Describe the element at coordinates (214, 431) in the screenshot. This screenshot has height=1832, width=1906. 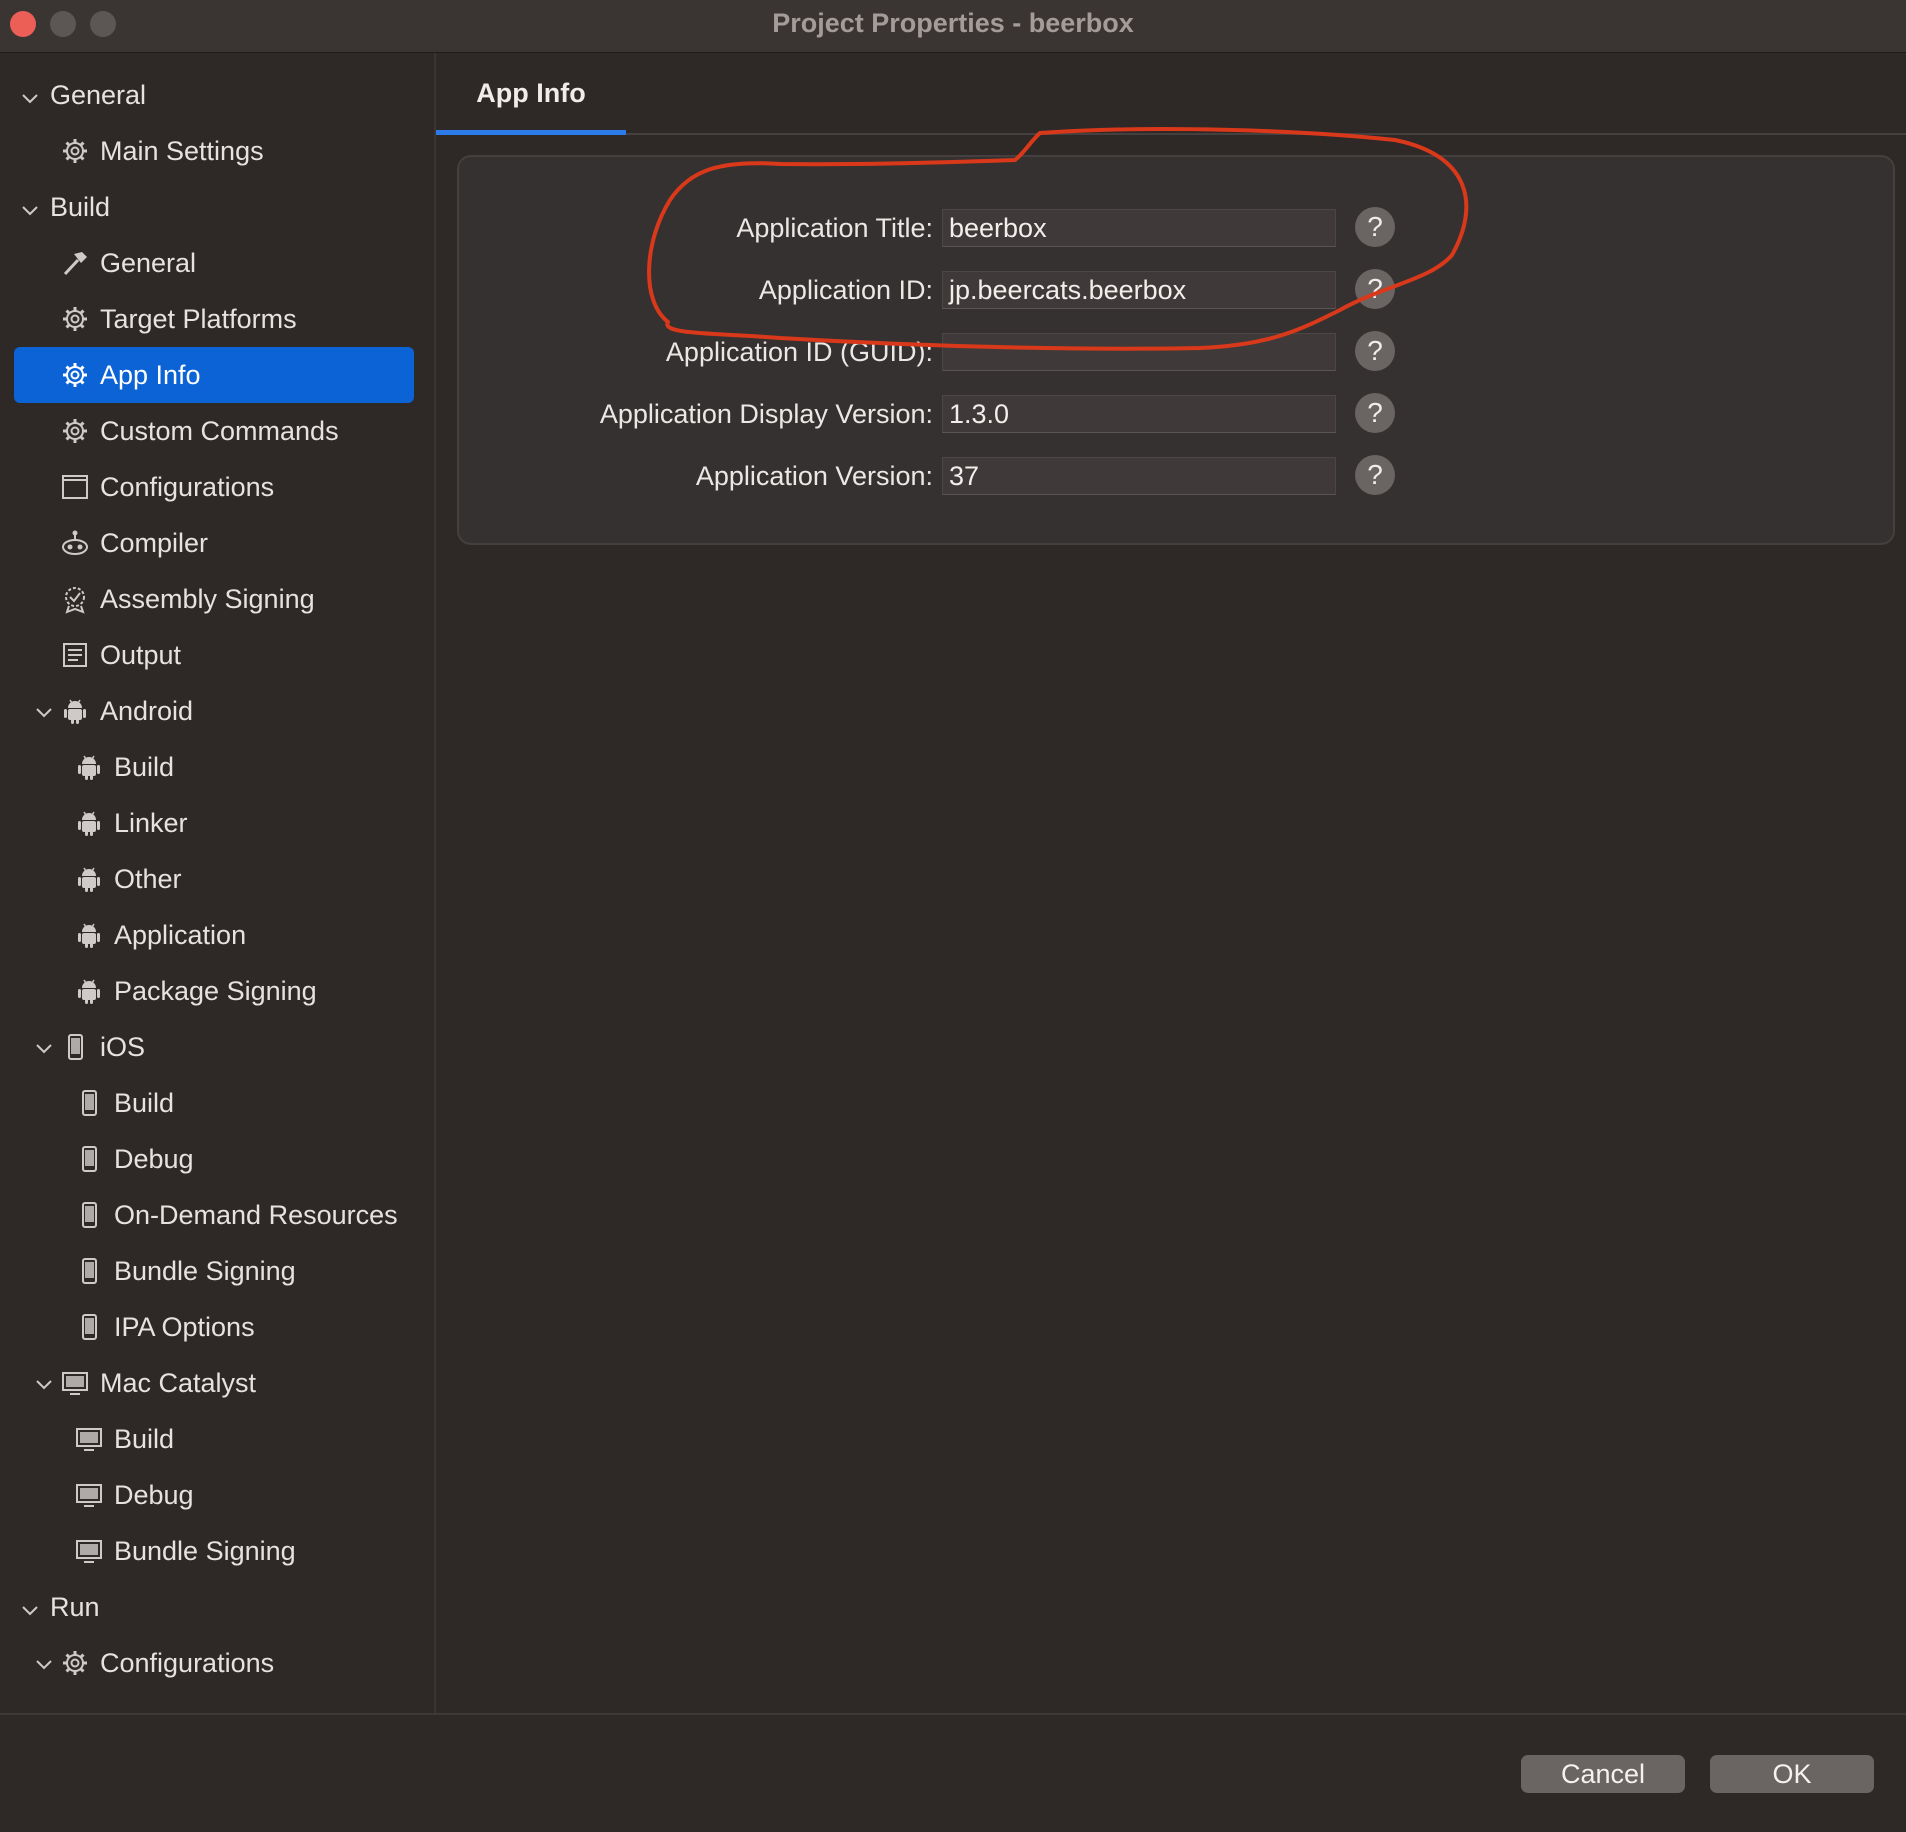
I see `sidebar-item-custom-commands: Custom Commands` at that location.